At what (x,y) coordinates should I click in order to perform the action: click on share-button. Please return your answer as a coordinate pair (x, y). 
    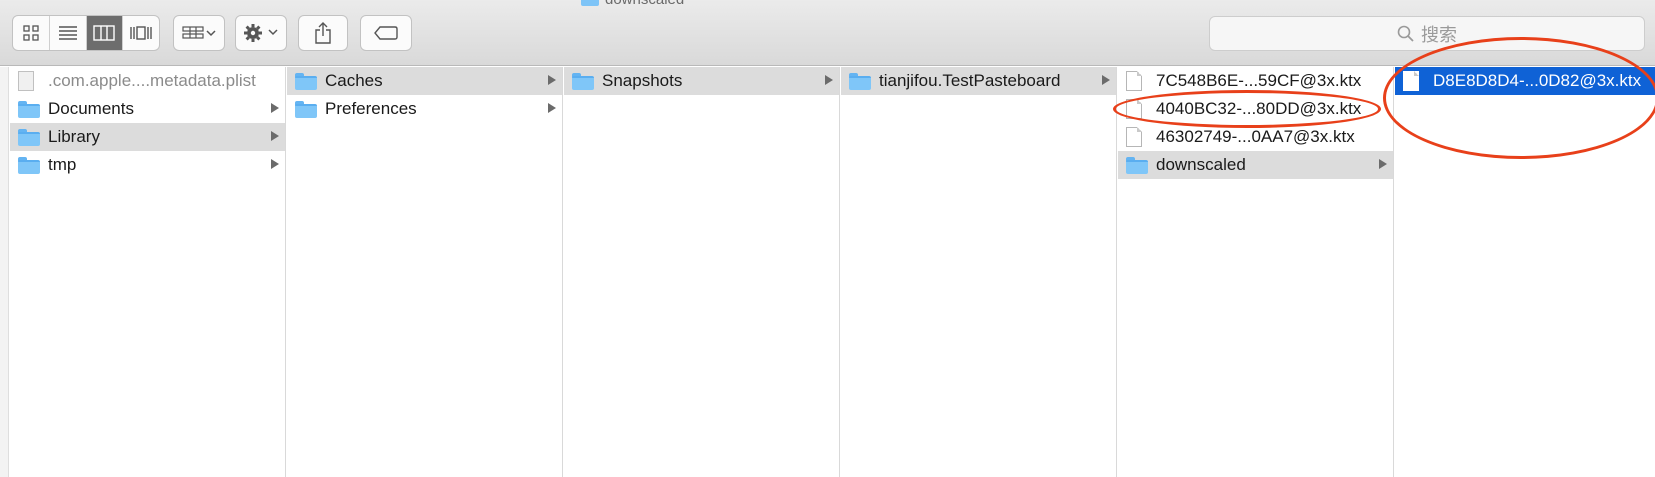
    Looking at the image, I should click on (323, 33).